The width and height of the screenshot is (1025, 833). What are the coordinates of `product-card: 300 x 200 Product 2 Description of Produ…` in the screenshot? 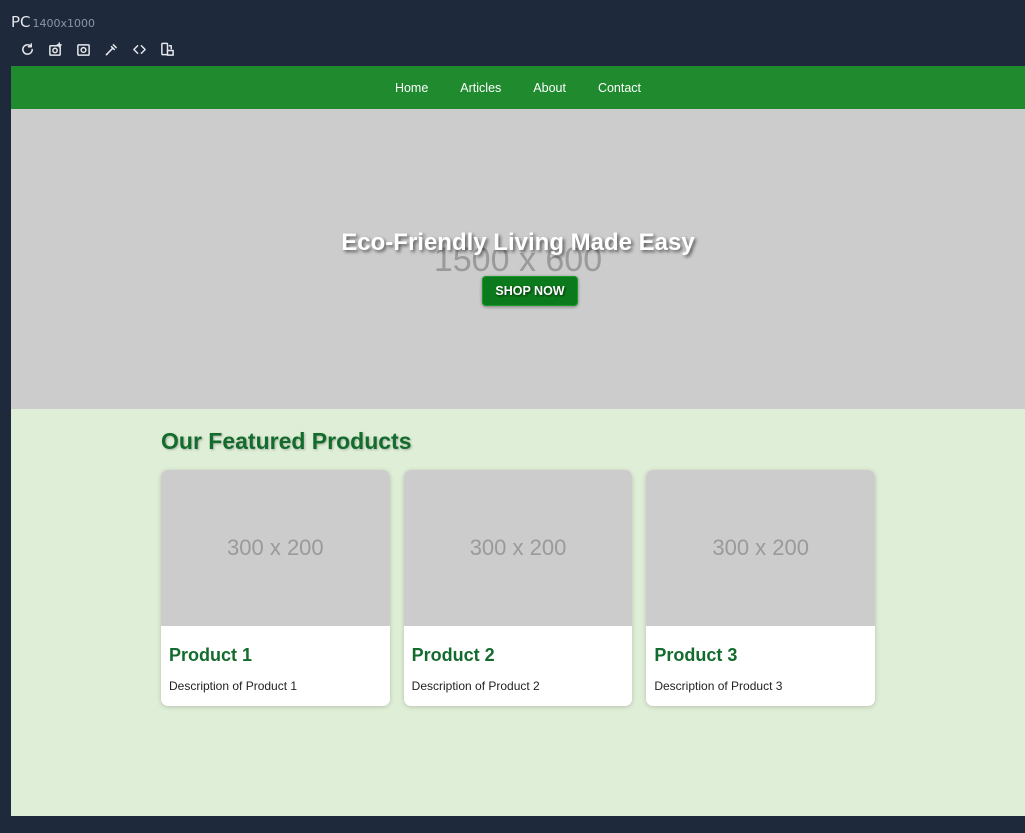 It's located at (518, 588).